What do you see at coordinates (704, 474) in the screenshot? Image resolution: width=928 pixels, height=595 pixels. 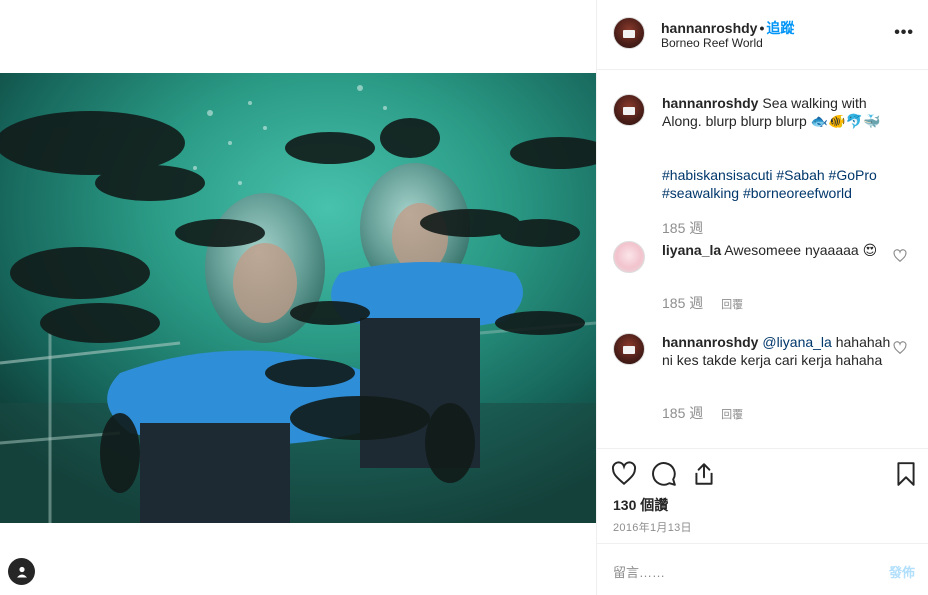 I see `share-icon` at bounding box center [704, 474].